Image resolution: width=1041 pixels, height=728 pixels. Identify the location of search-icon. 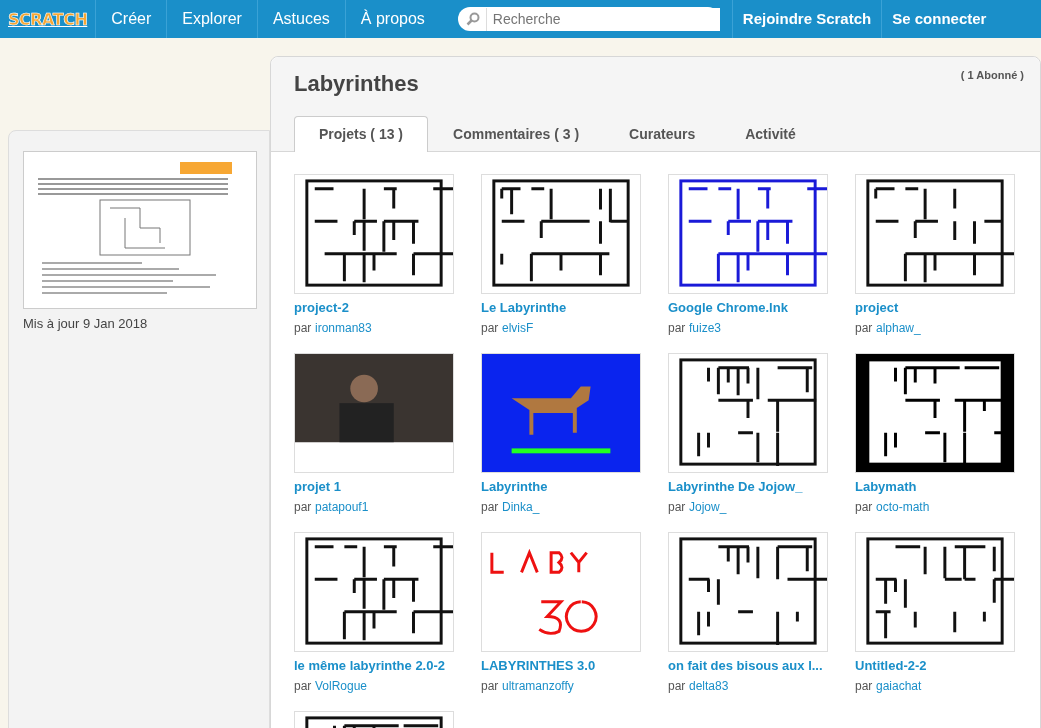
(472, 19).